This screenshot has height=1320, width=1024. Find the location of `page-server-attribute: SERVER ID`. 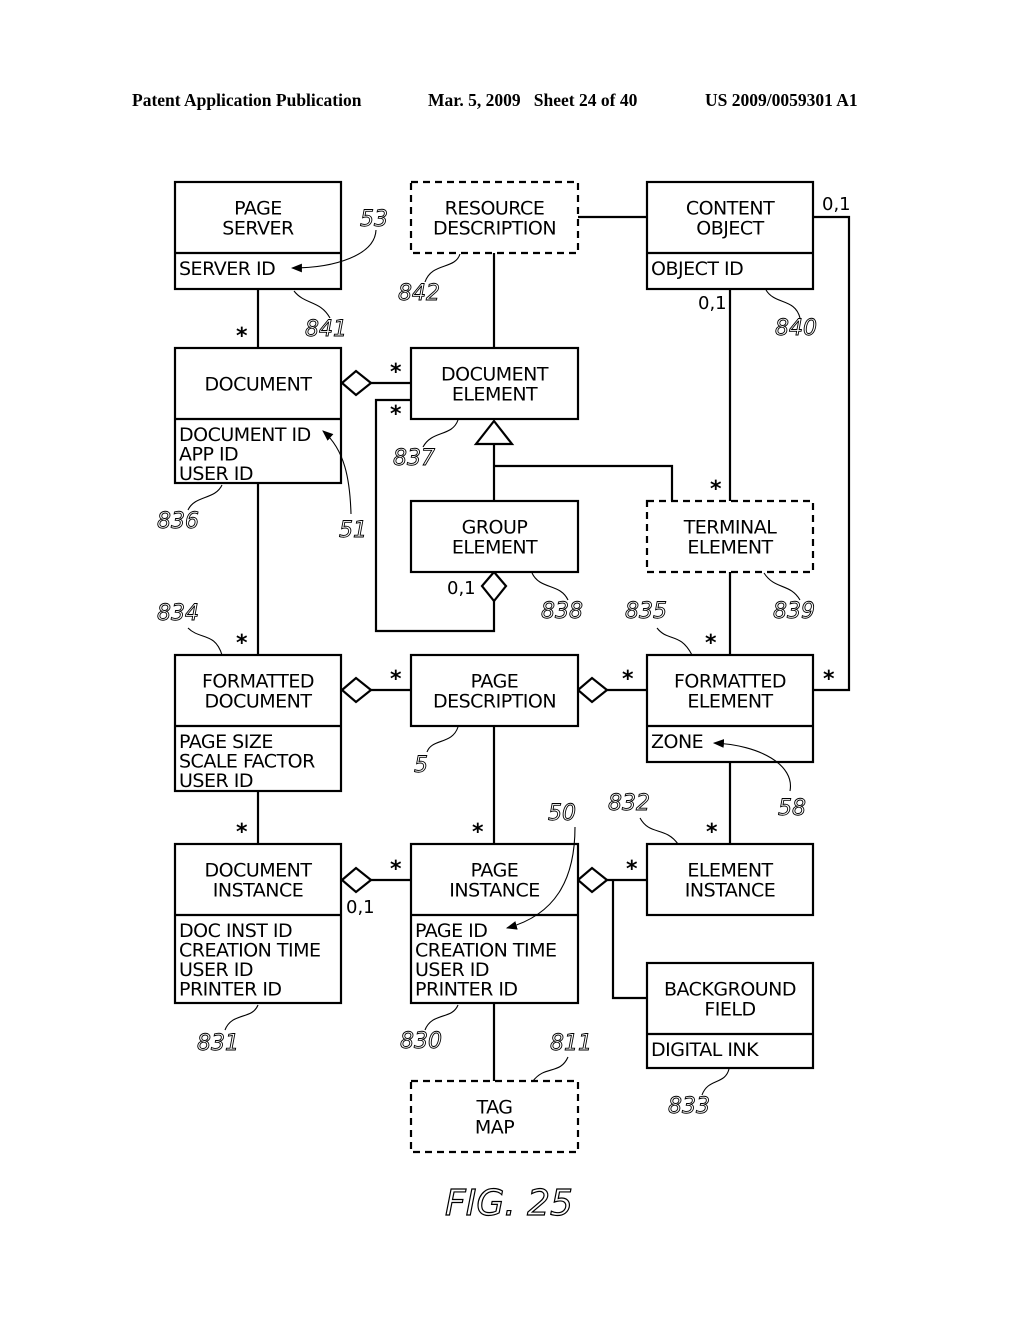

page-server-attribute: SERVER ID is located at coordinates (227, 269).